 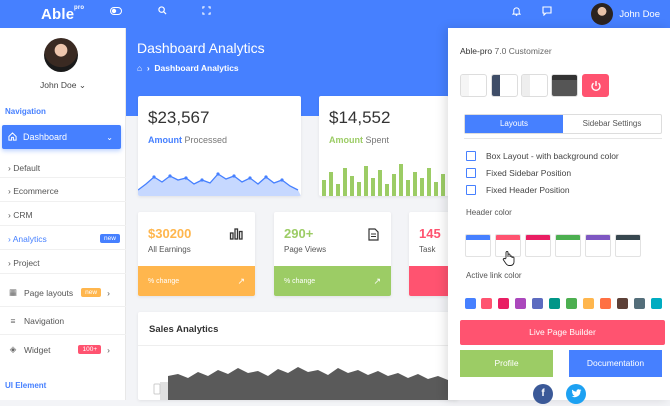 What do you see at coordinates (298, 356) in the screenshot?
I see `sales-analytics-card: Sales Analytics` at bounding box center [298, 356].